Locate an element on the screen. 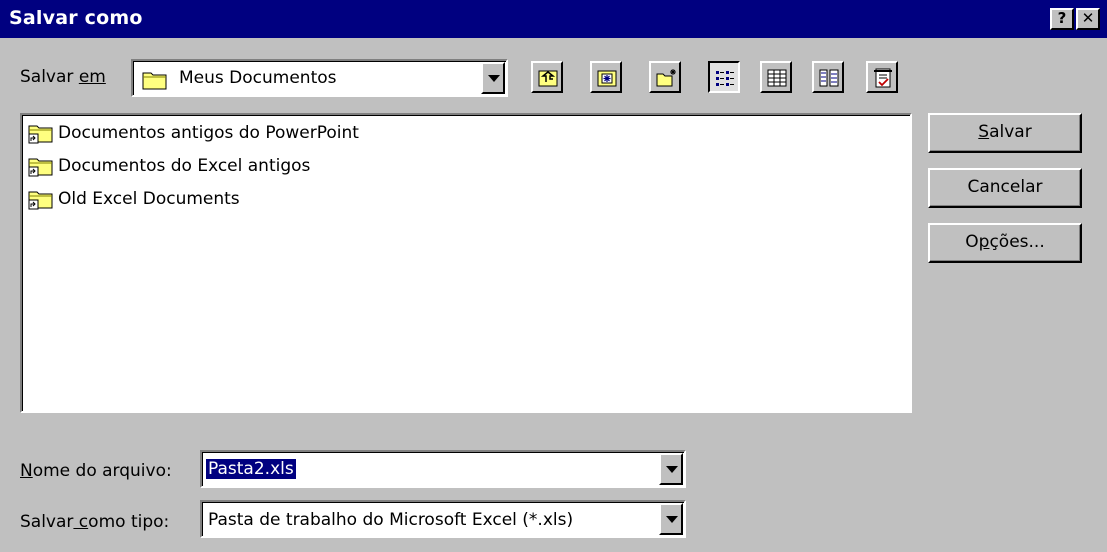 The height and width of the screenshot is (552, 1107). desktop-button is located at coordinates (606, 77).